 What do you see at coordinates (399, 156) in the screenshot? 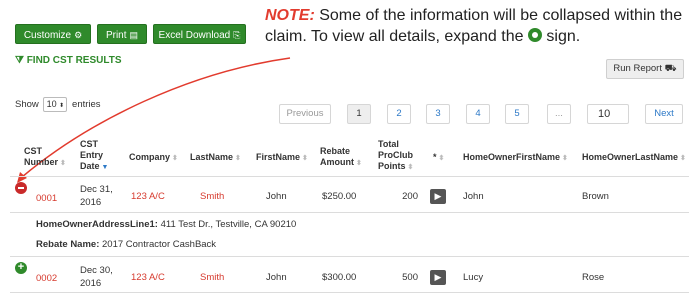
I see `col-total-proclub-points: Total ProClub Points ⬍` at bounding box center [399, 156].